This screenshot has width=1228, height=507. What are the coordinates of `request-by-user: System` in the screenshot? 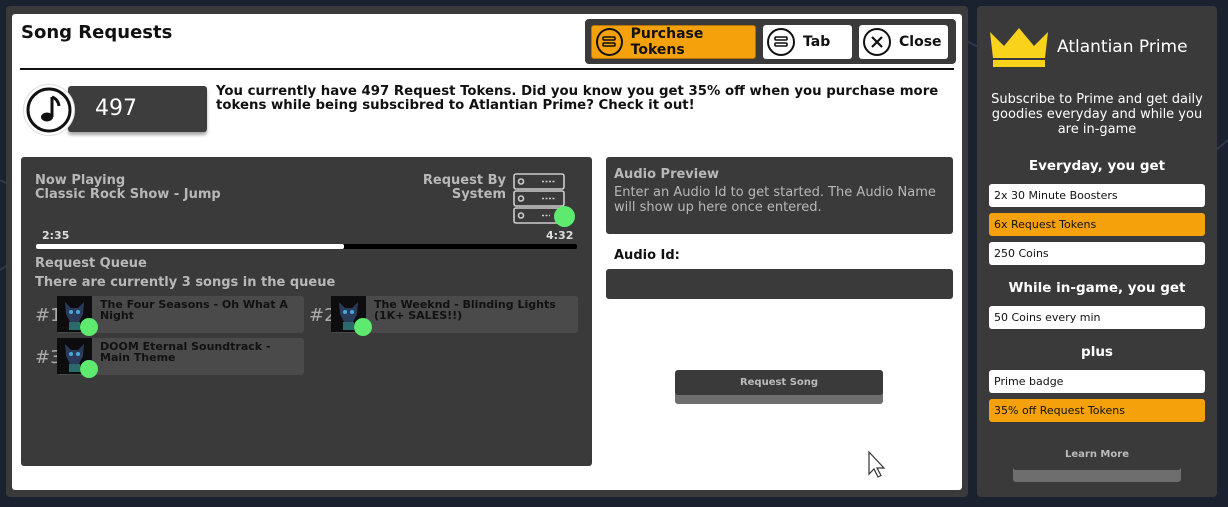 It's located at (478, 194).